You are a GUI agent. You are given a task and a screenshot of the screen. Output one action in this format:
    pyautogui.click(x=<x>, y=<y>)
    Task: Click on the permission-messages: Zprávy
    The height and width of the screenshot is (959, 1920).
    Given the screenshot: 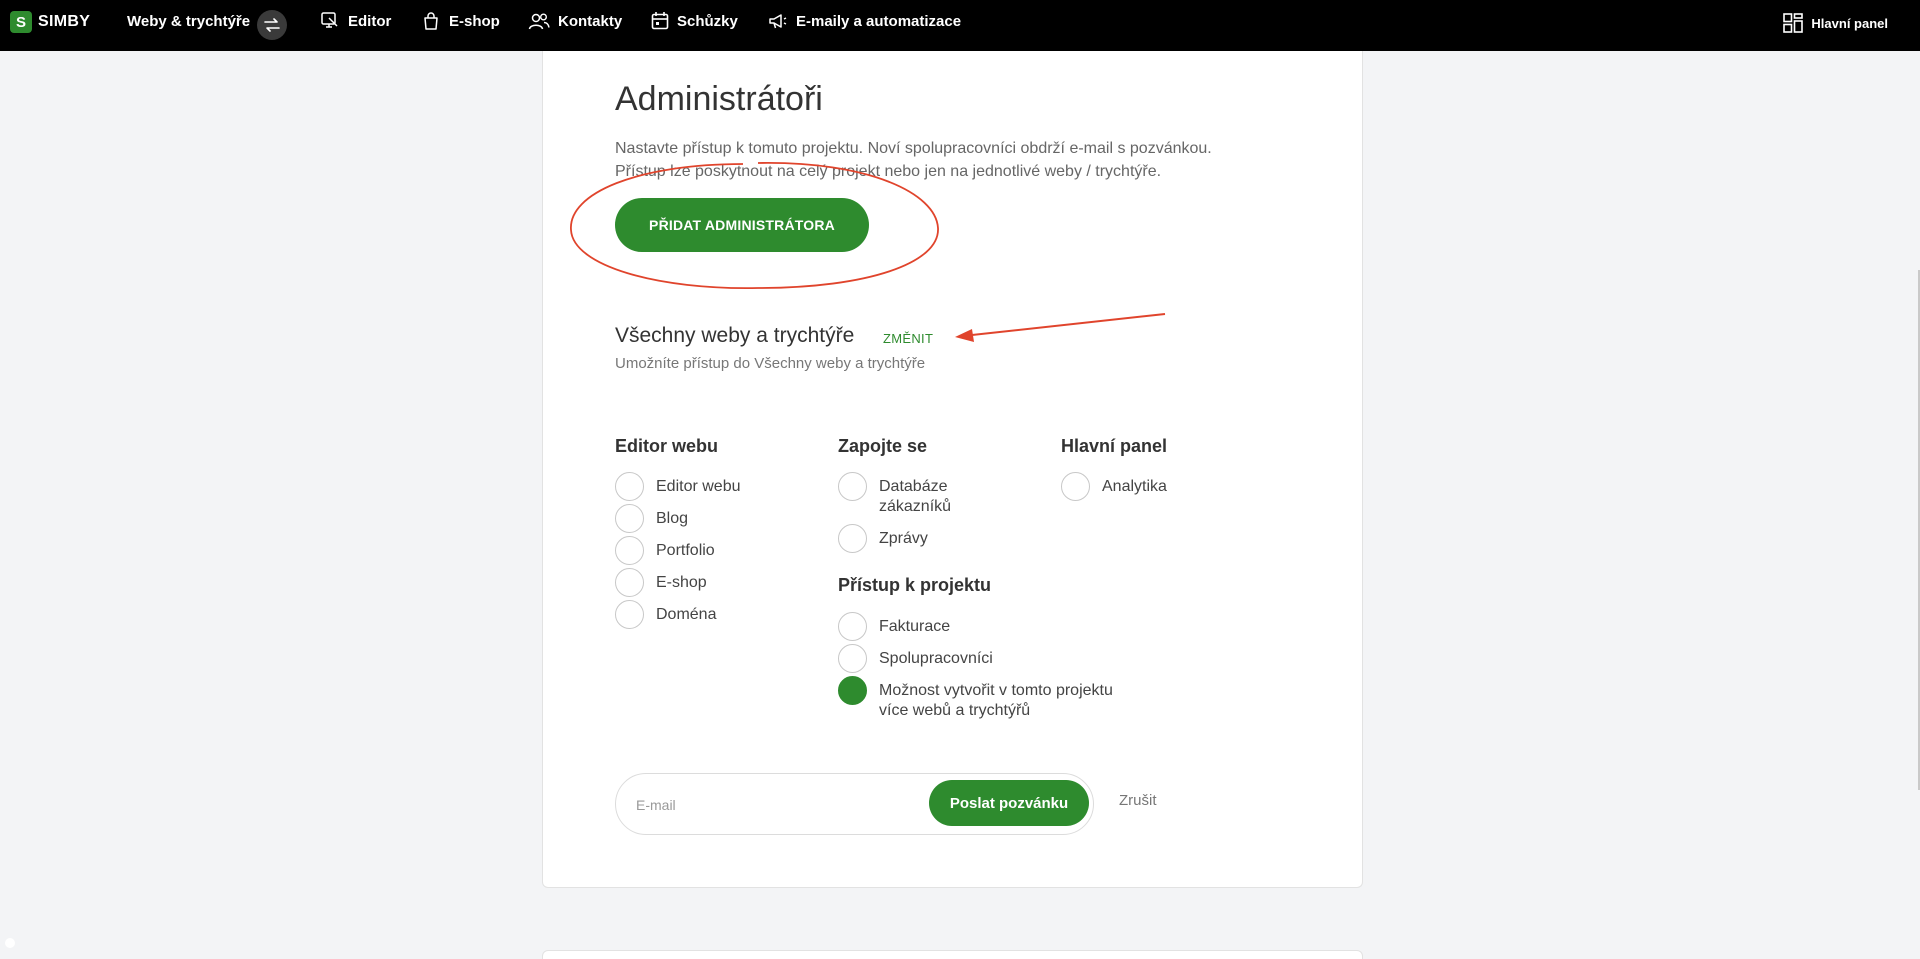 What is the action you would take?
    pyautogui.click(x=883, y=538)
    